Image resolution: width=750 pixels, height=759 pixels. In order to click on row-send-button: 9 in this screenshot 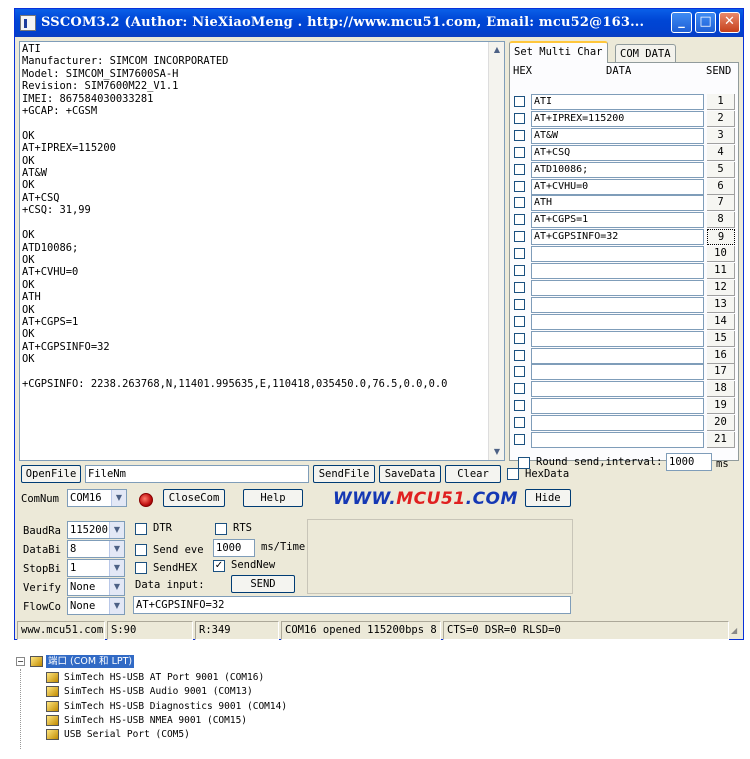, I will do `click(721, 237)`.